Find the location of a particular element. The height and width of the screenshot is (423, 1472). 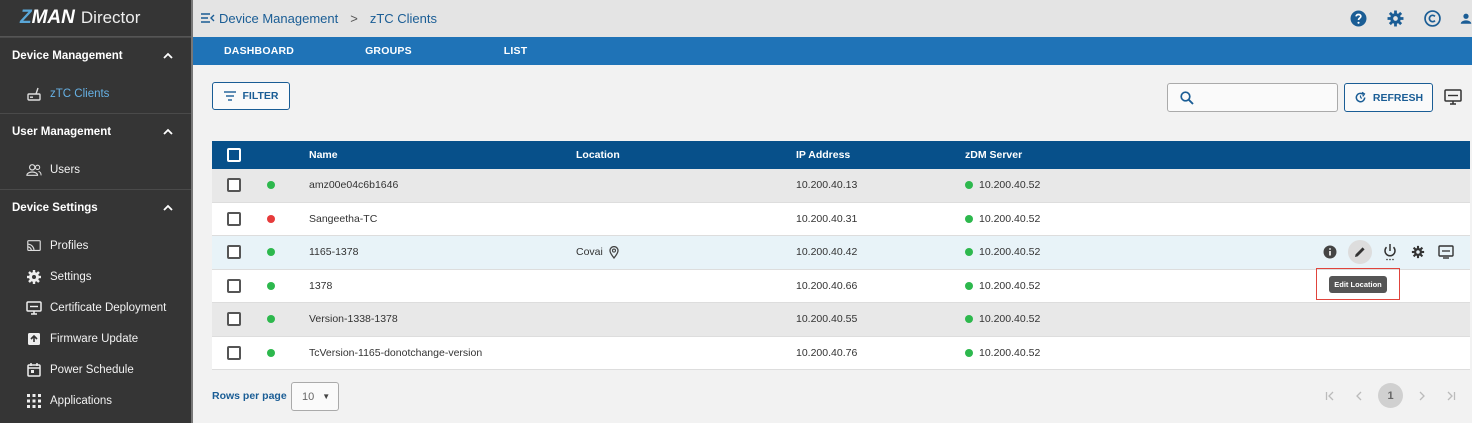

column-header-ip-address: IP Address is located at coordinates (823, 155).